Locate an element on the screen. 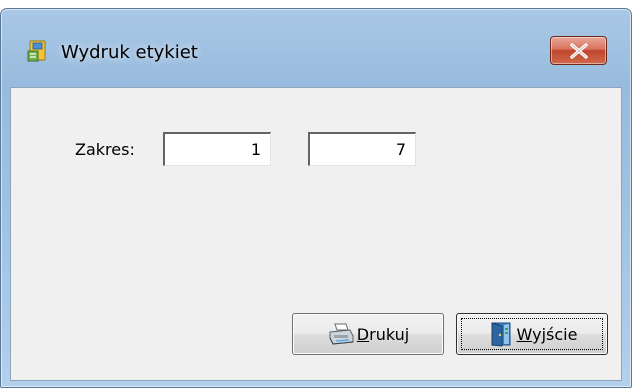 The image size is (634, 390). exit-button-label: Wyjście is located at coordinates (547, 334).